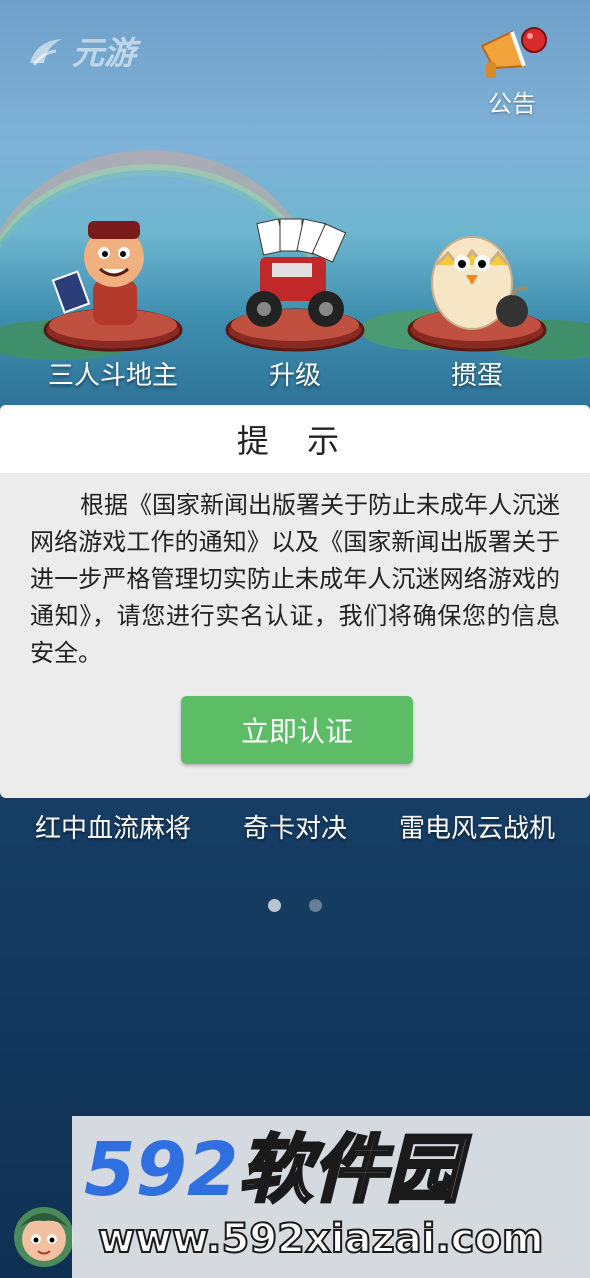 The width and height of the screenshot is (590, 1278). What do you see at coordinates (476, 829) in the screenshot?
I see `game-label: 雷电风云战机` at bounding box center [476, 829].